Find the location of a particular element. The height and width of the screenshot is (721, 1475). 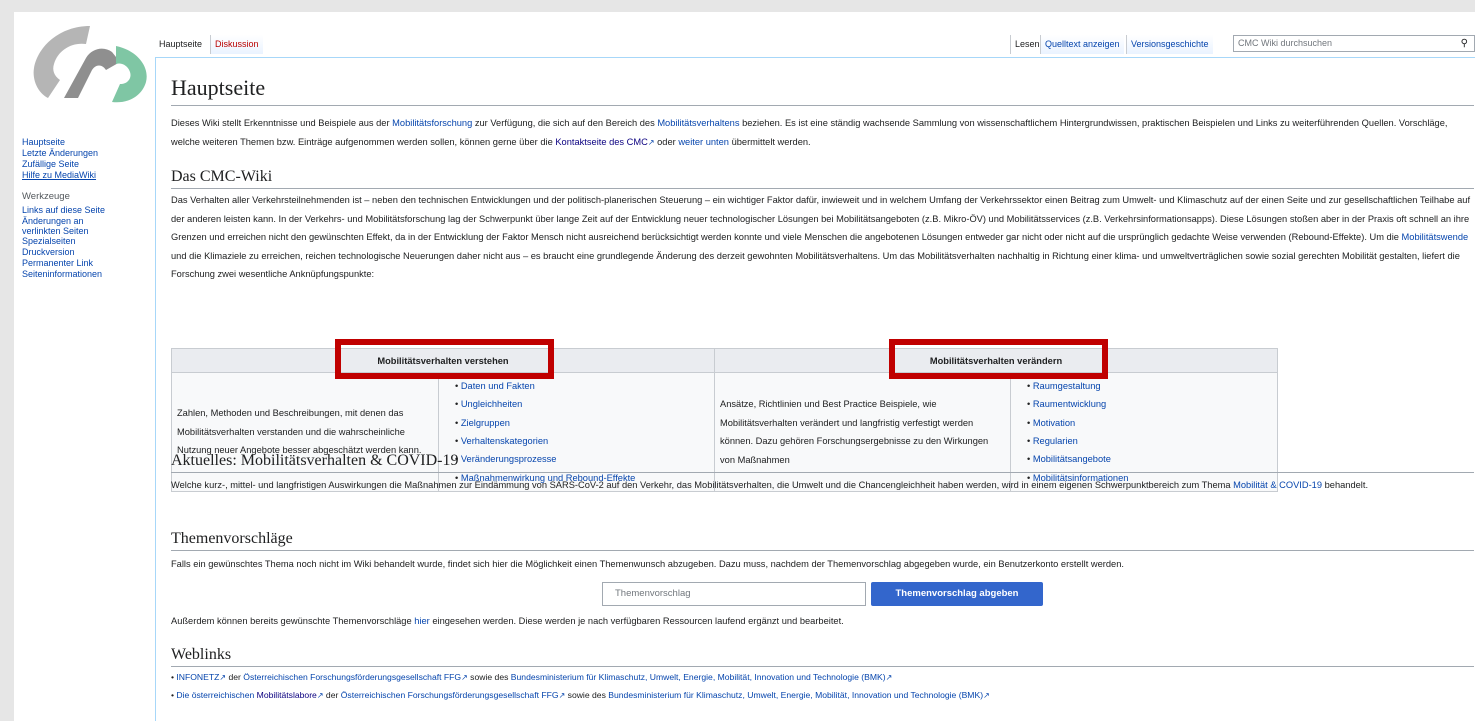

list-item: Verhaltenskategorien is located at coordinates (587, 441).